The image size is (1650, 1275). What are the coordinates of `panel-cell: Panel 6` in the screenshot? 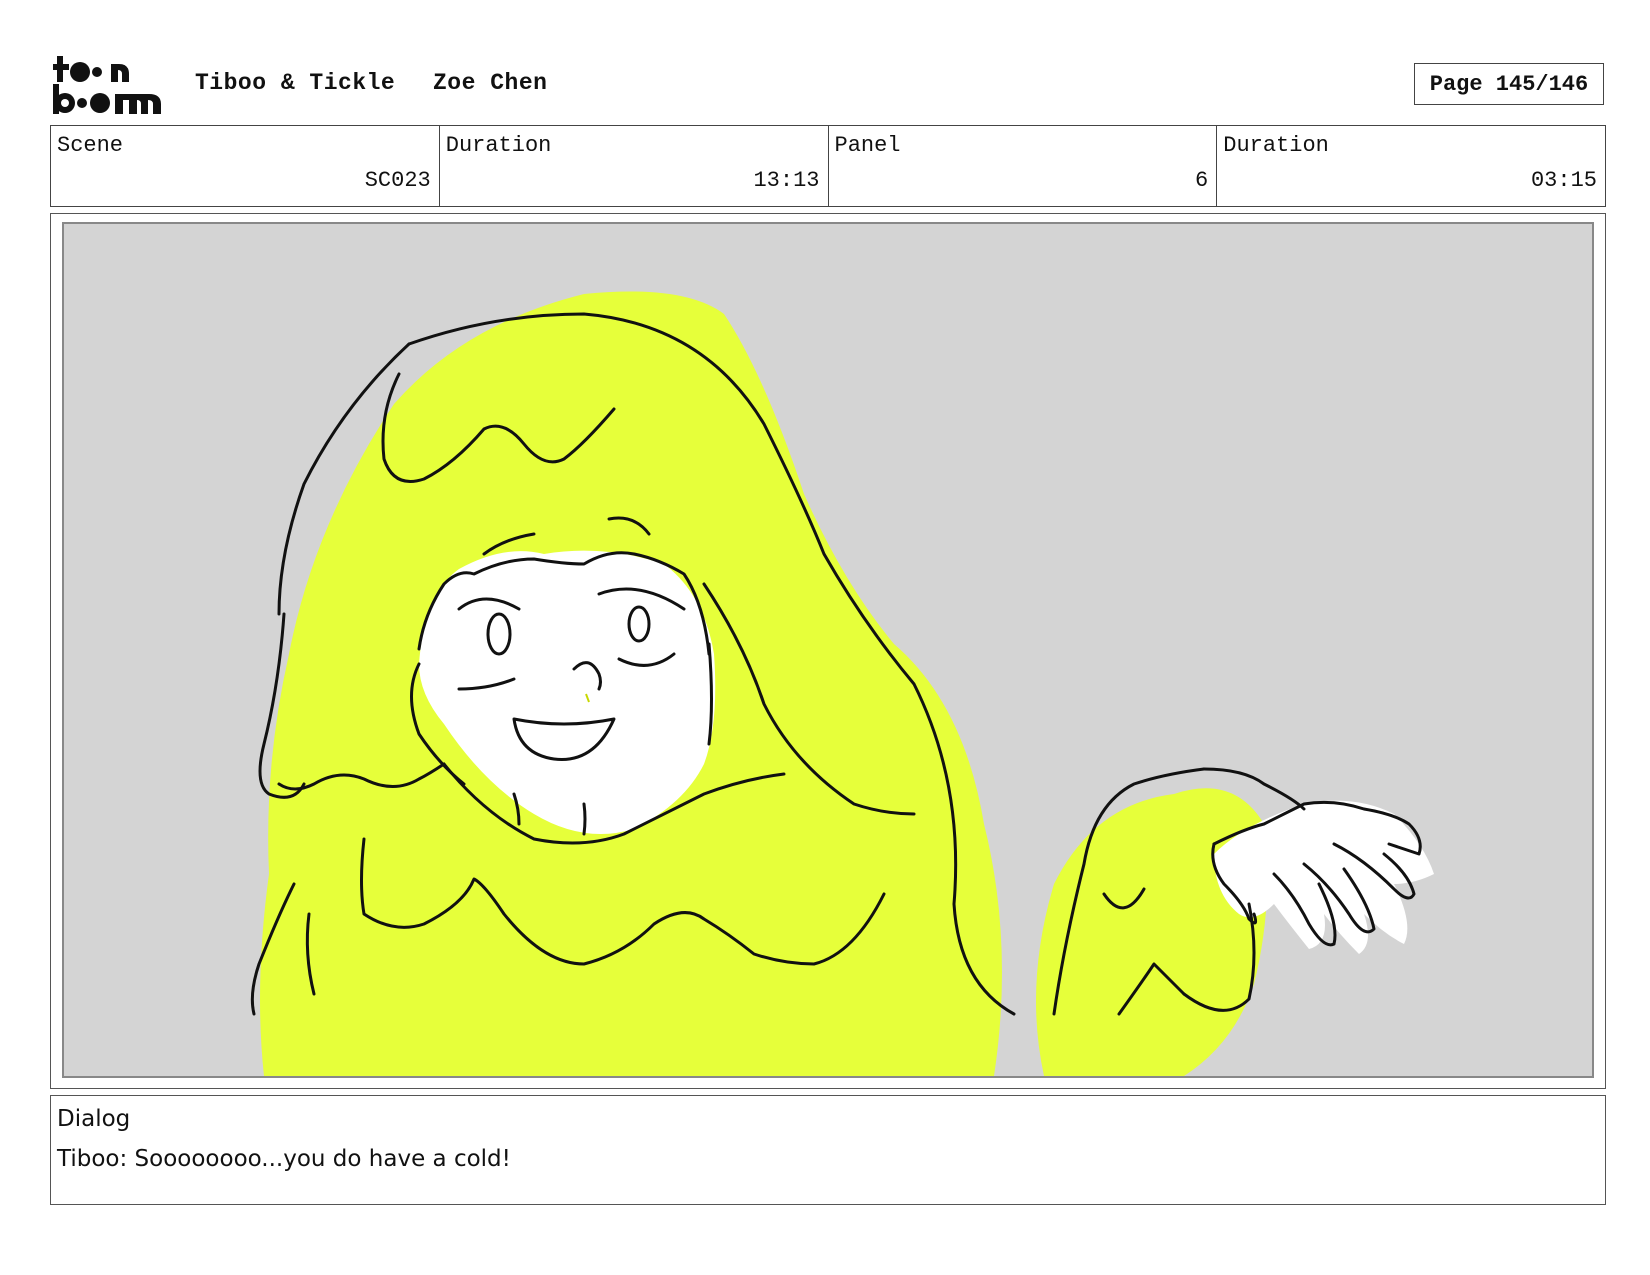 It's located at (1023, 166).